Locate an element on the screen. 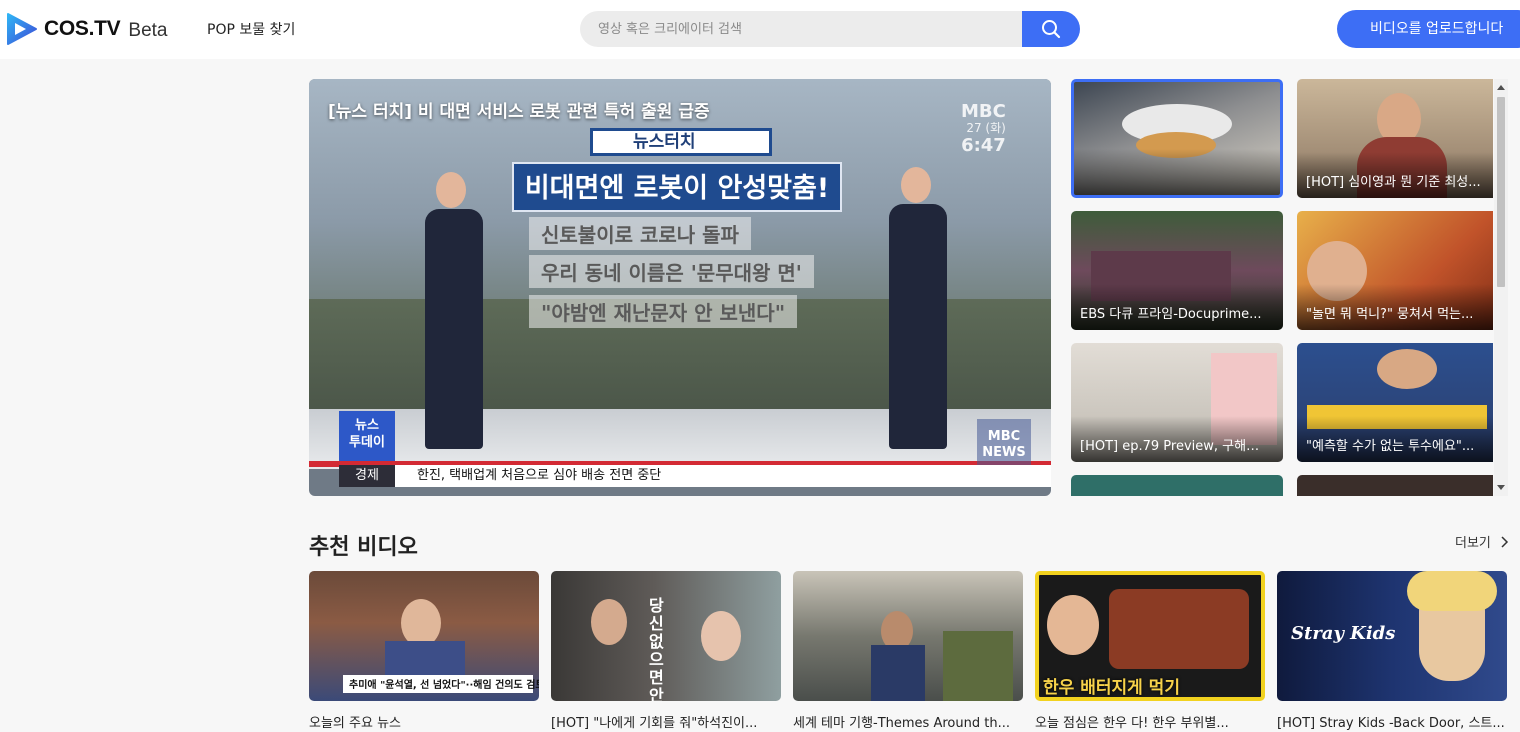 This screenshot has height=732, width=1520. ticker-text: 한진, 택배업계 처음으로 심야 배송 전면 중단 is located at coordinates (539, 475).